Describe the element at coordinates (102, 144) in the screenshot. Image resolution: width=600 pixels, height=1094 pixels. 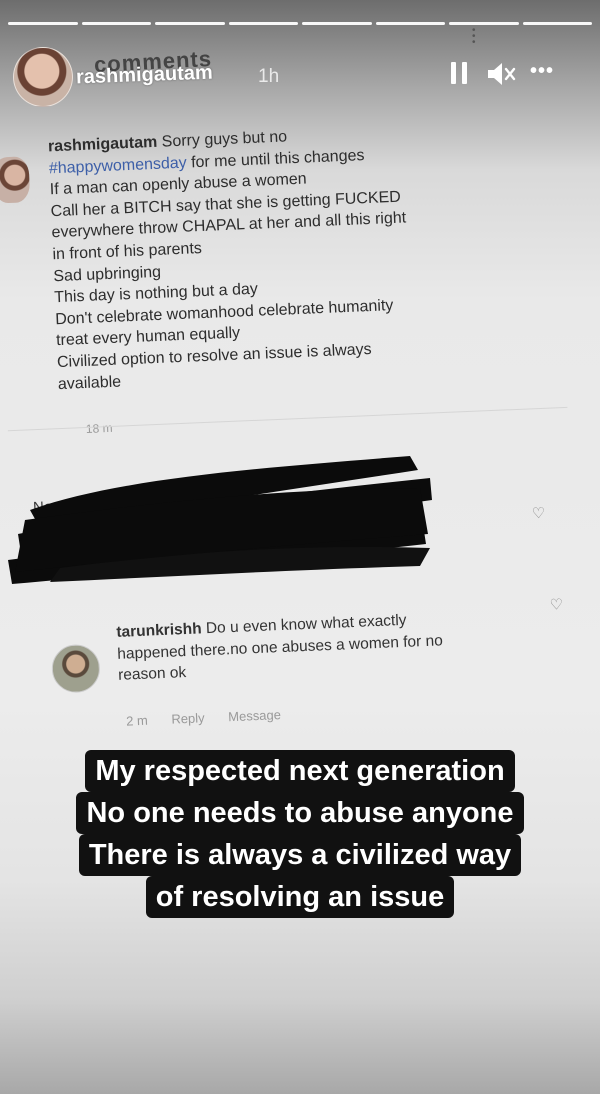
I see `comment-username: rashmigautam` at that location.